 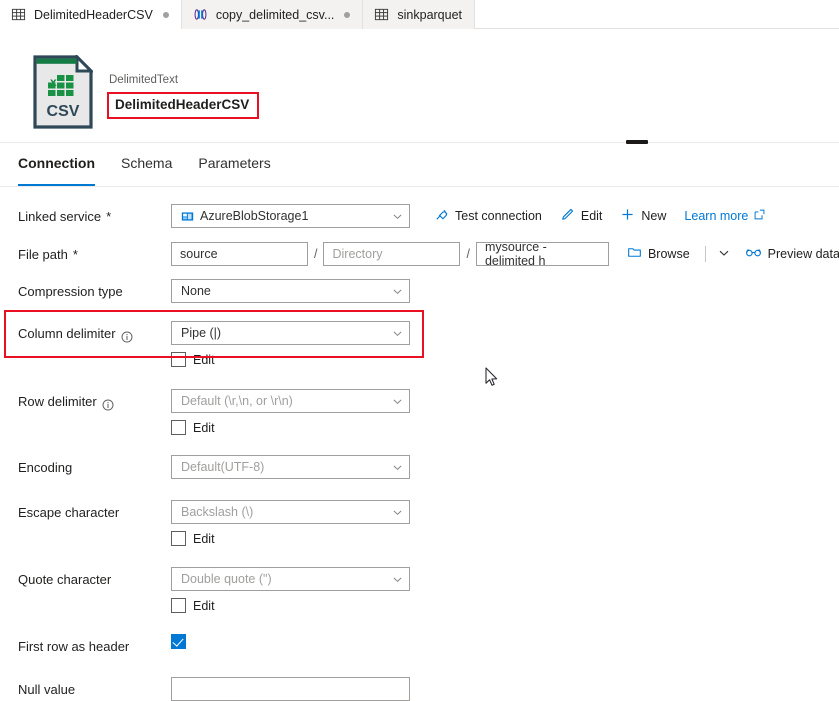 I want to click on divider-line, so click(x=419, y=142).